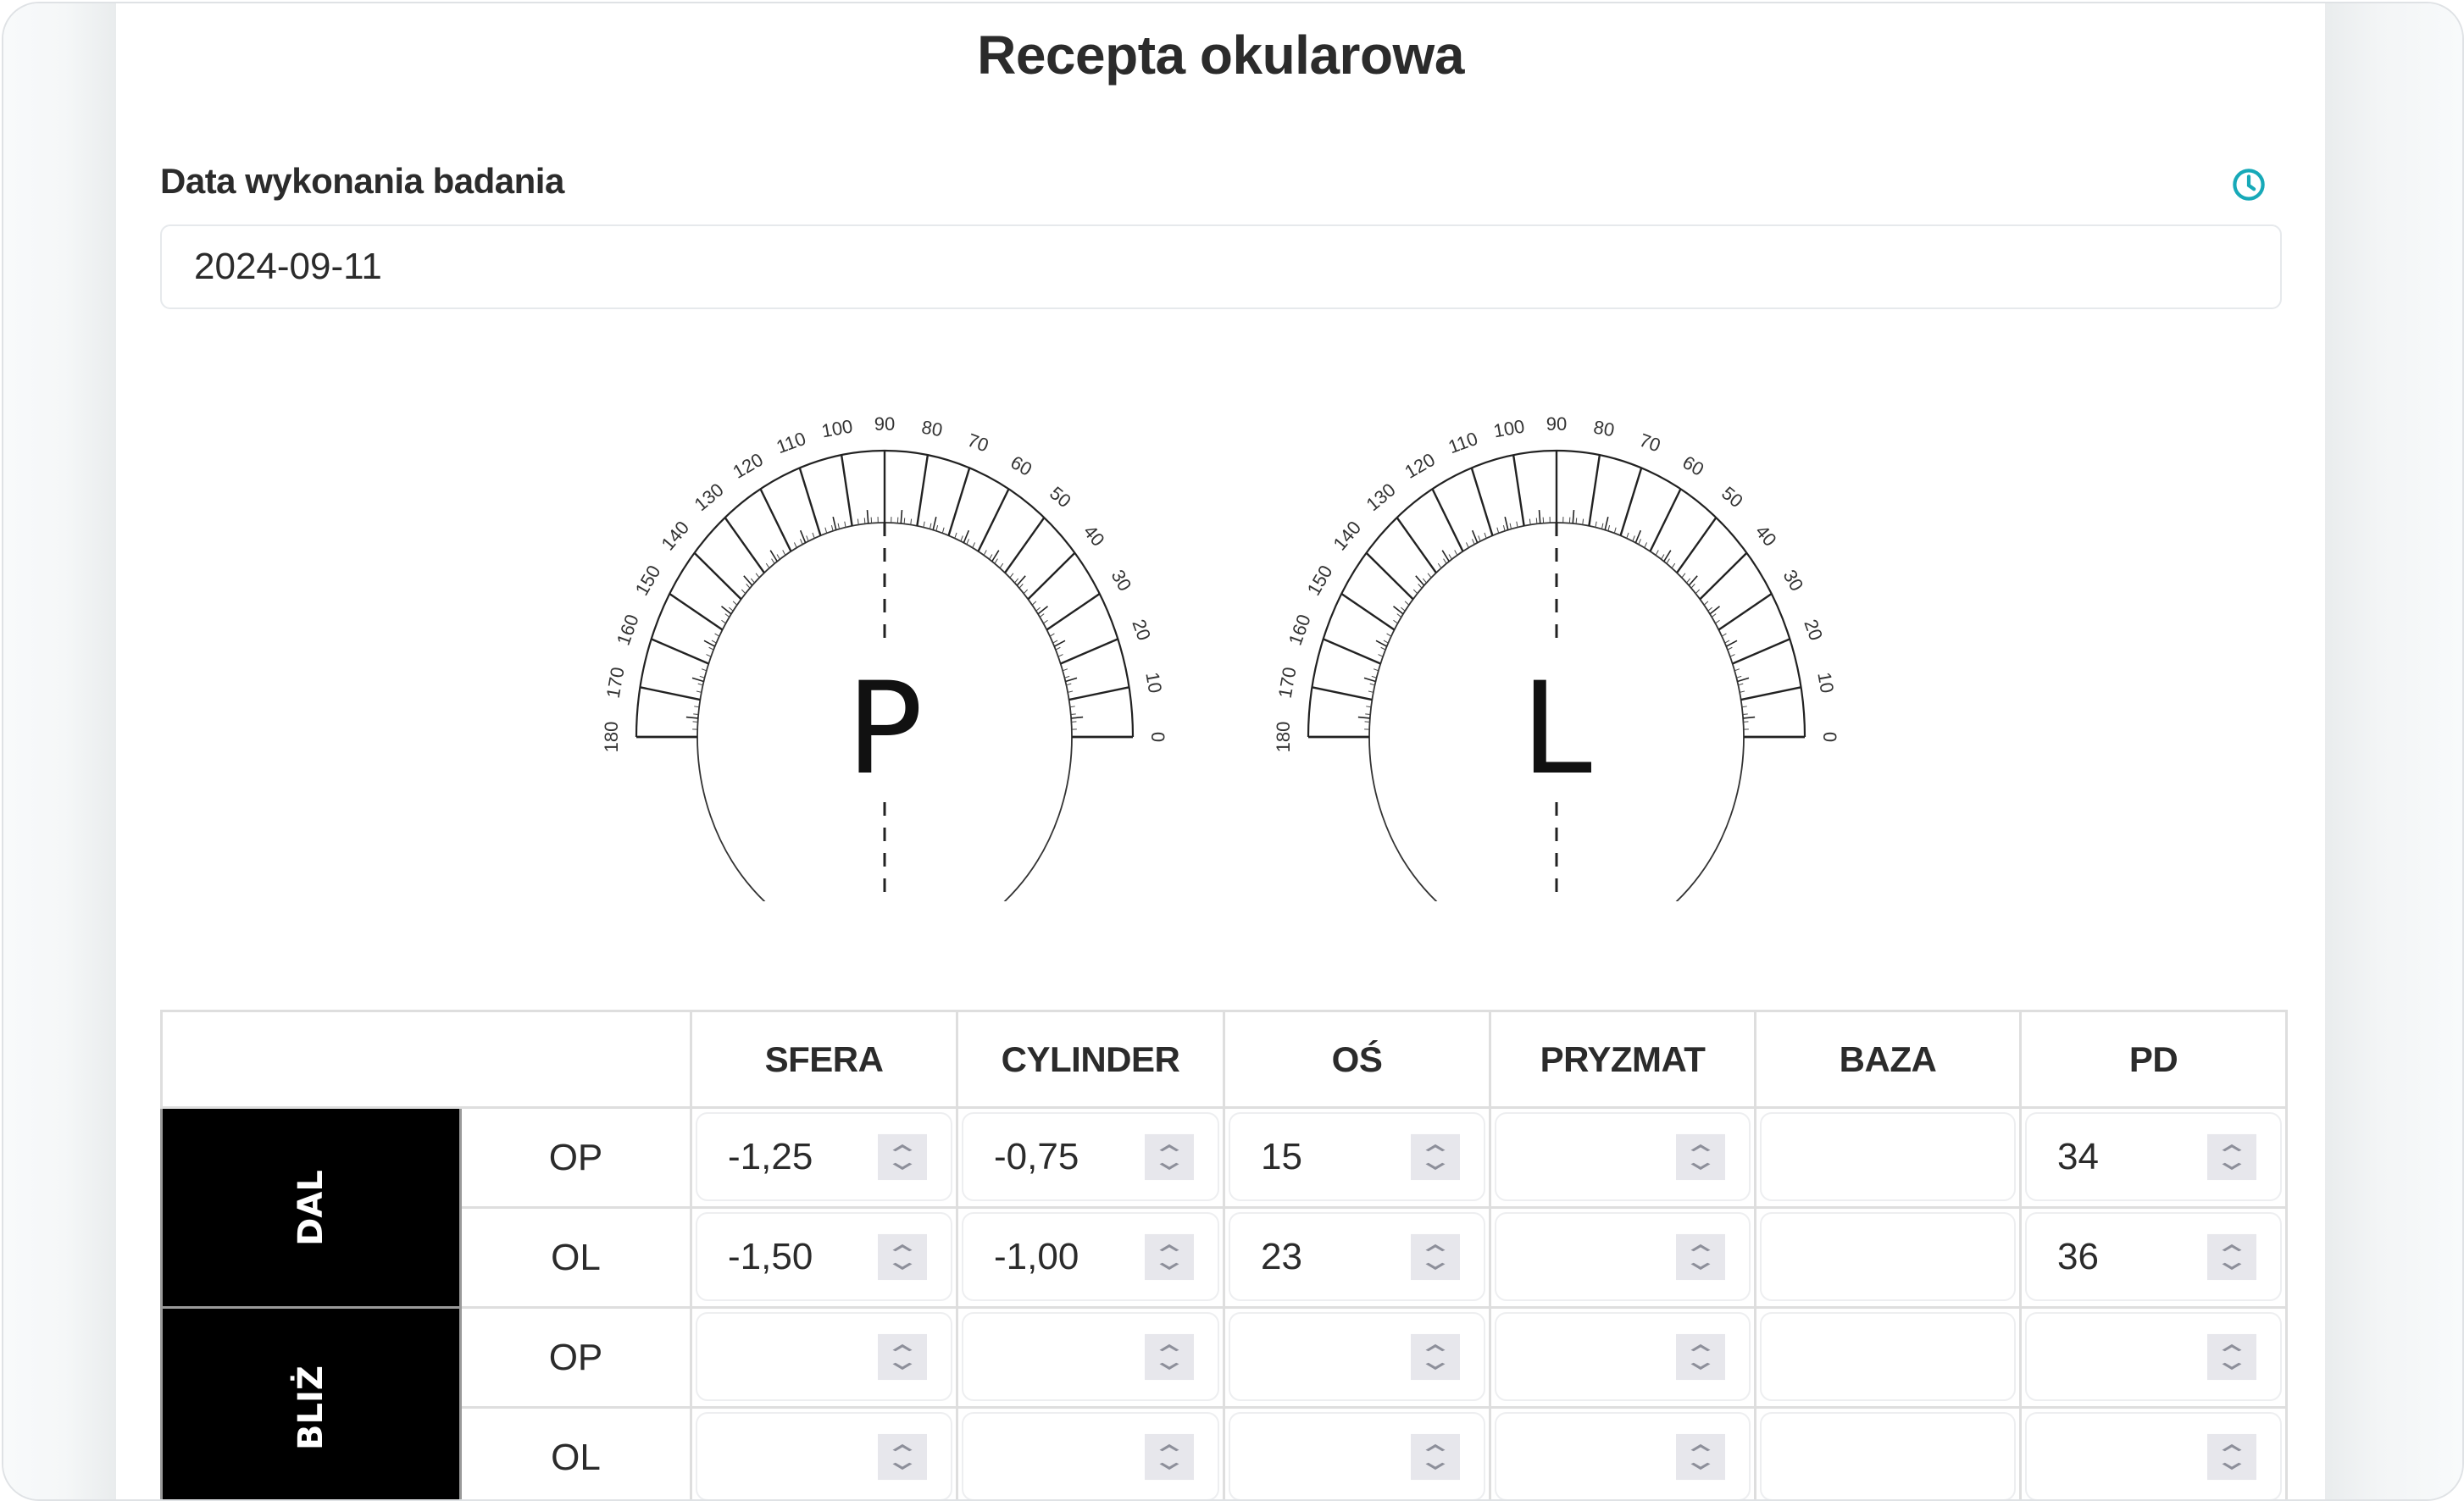 The width and height of the screenshot is (2464, 1501). I want to click on os-value: 15, so click(1320, 1157).